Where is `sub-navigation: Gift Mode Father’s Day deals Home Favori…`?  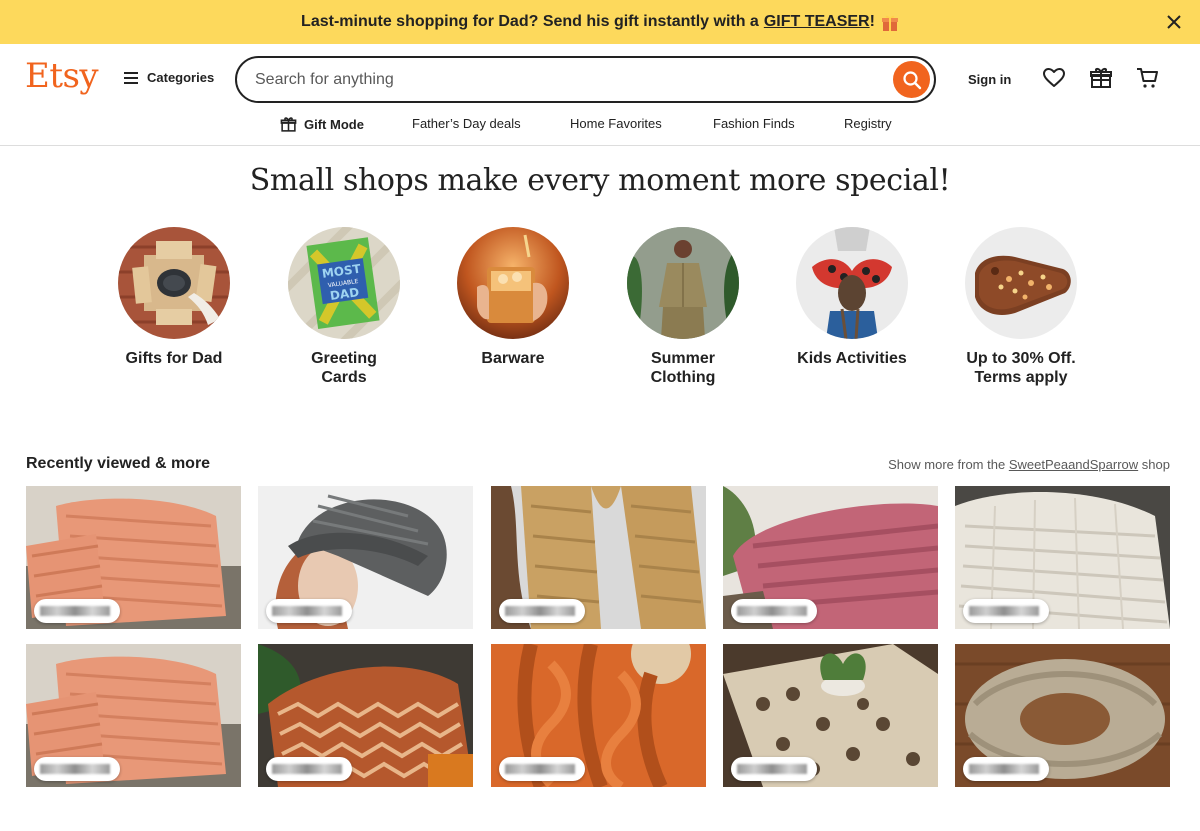
sub-navigation: Gift Mode Father’s Day deals Home Favori… is located at coordinates (600, 124).